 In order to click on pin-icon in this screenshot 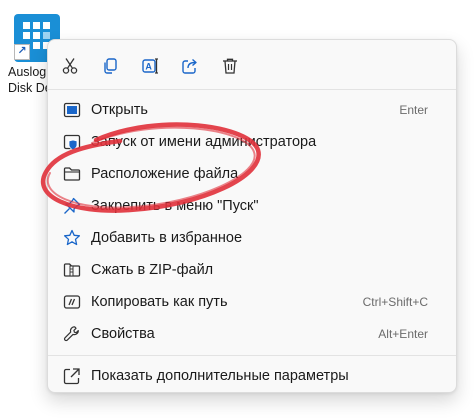, I will do `click(72, 206)`.